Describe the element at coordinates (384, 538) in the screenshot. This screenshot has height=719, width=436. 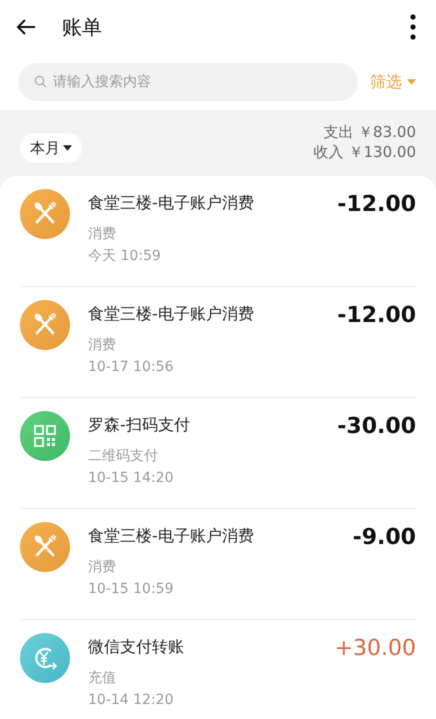
I see `transaction-amount: -9.00` at that location.